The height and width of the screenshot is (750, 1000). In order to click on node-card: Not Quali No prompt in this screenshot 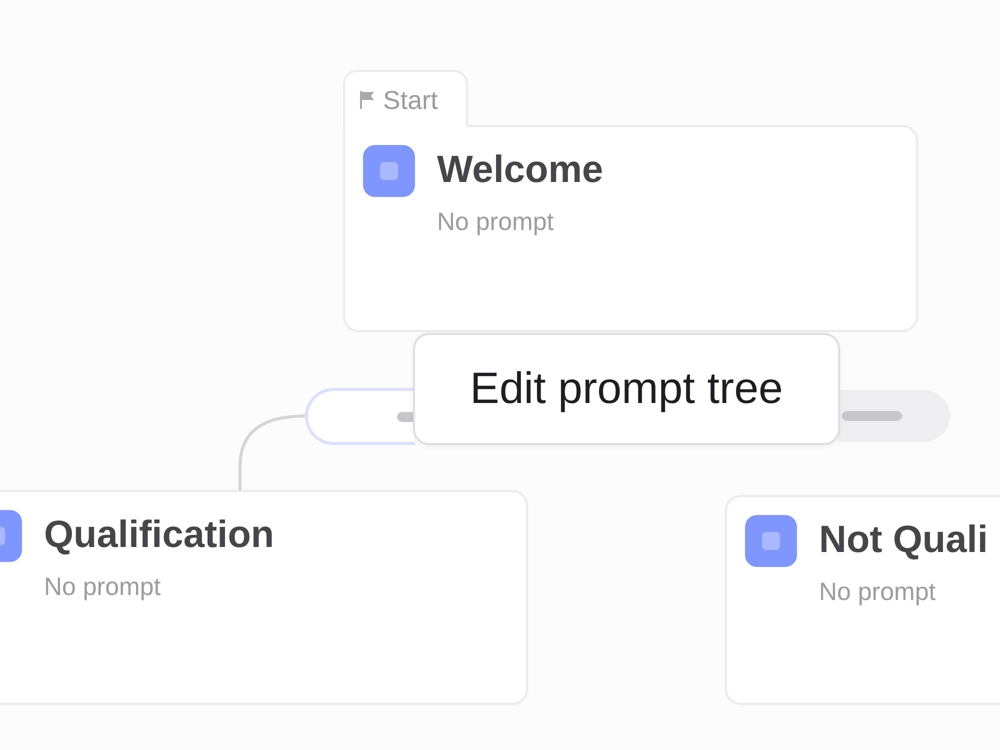, I will do `click(862, 600)`.